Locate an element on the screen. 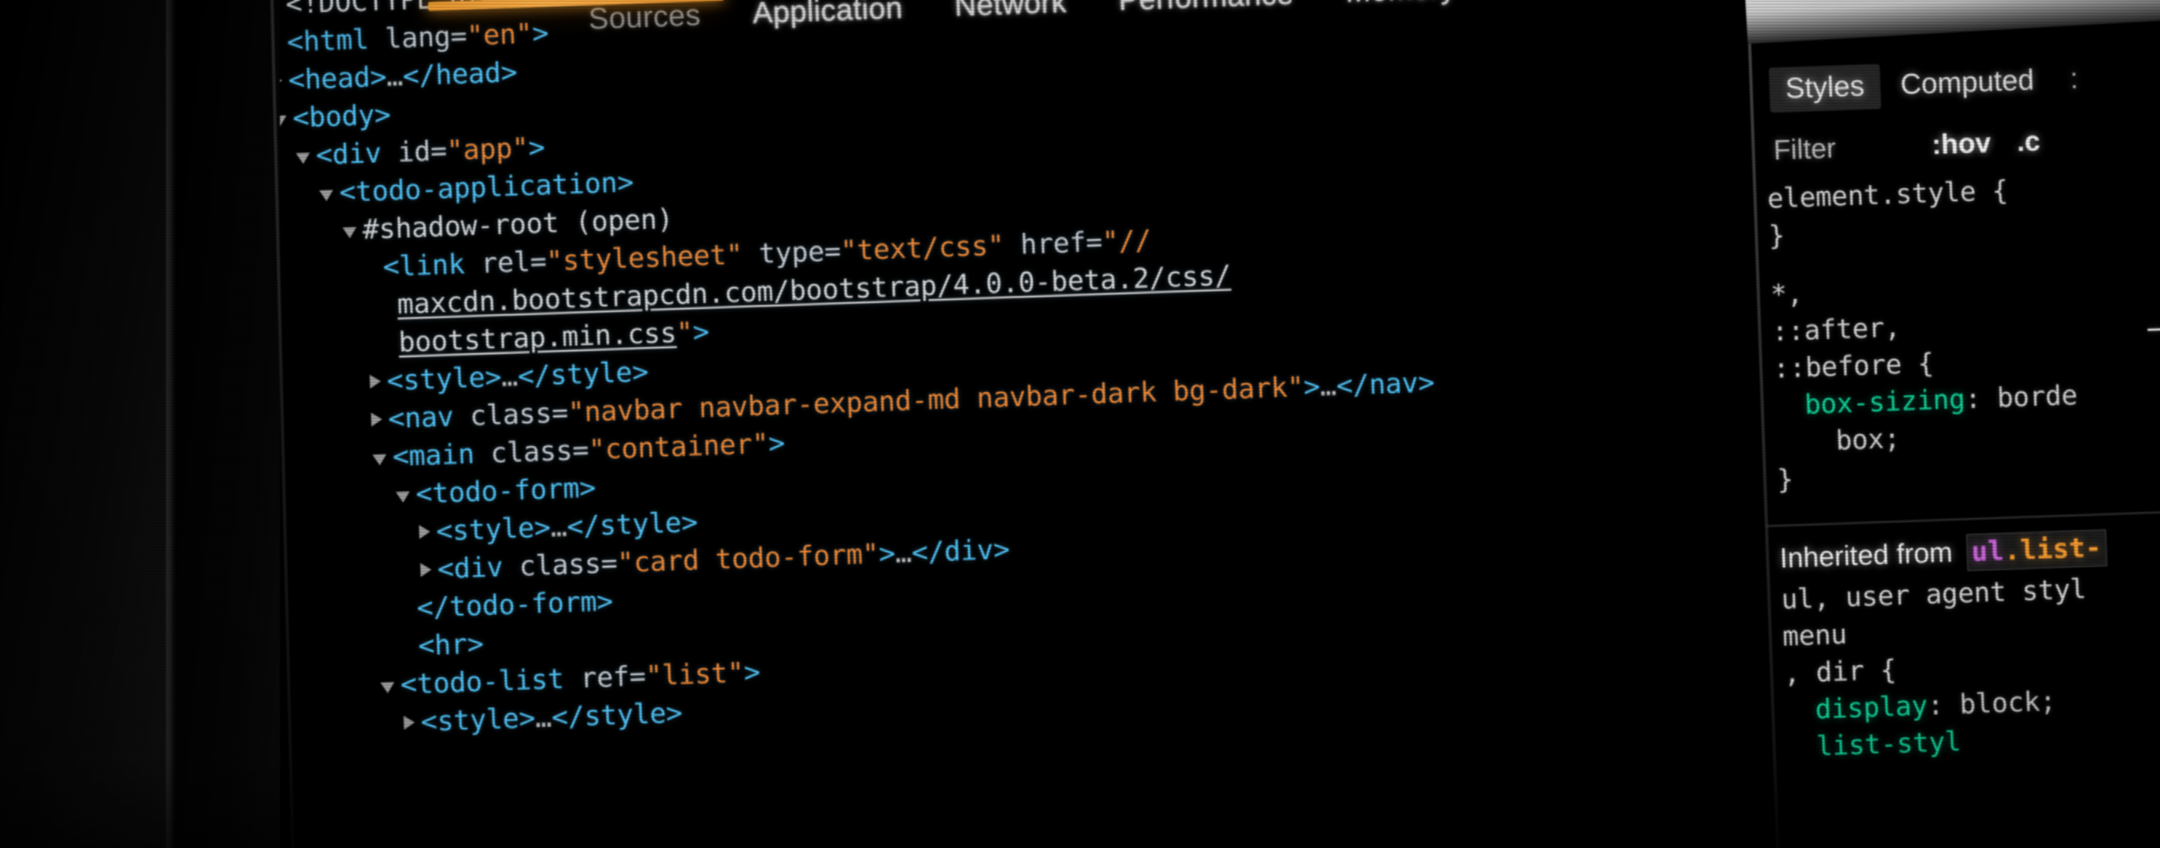 The height and width of the screenshot is (848, 2160). dom-token-attr: type= is located at coordinates (791, 253).